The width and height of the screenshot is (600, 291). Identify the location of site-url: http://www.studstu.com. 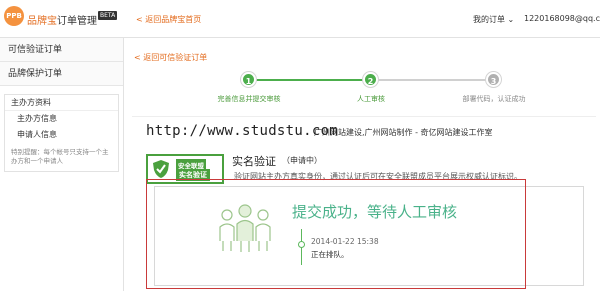
(242, 131).